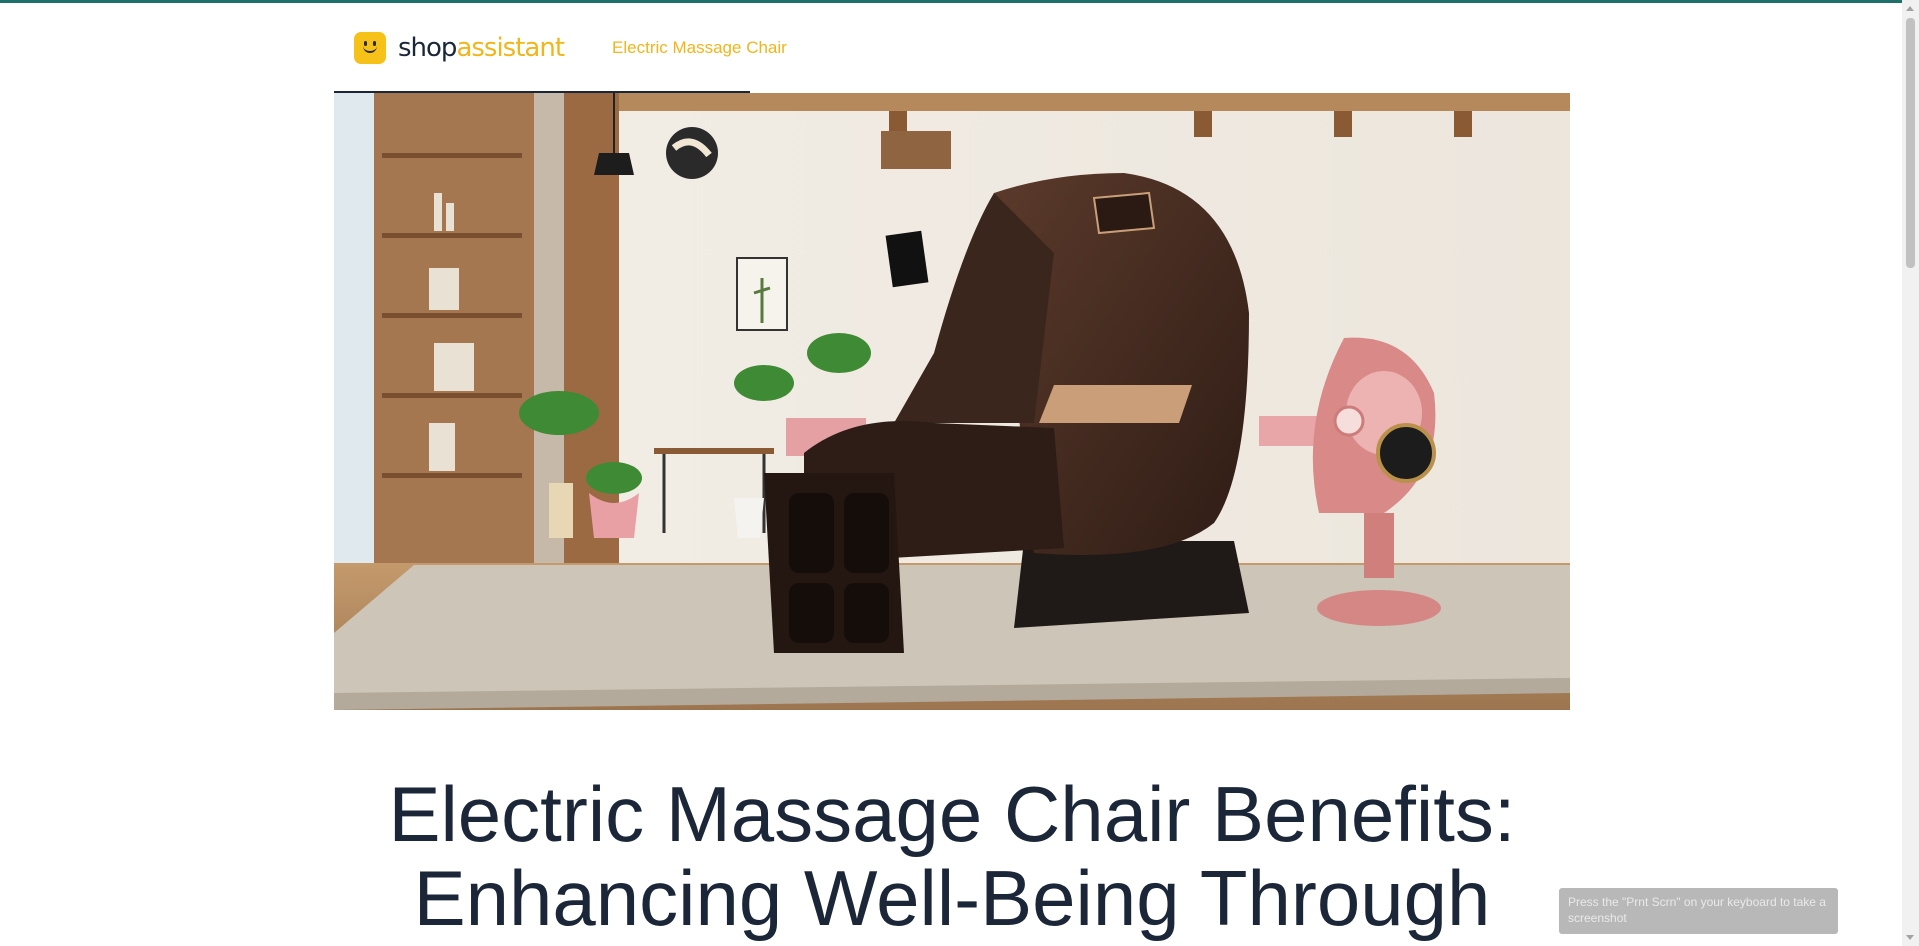 Image resolution: width=1919 pixels, height=946 pixels. What do you see at coordinates (1910, 473) in the screenshot?
I see `page-scrollbar` at bounding box center [1910, 473].